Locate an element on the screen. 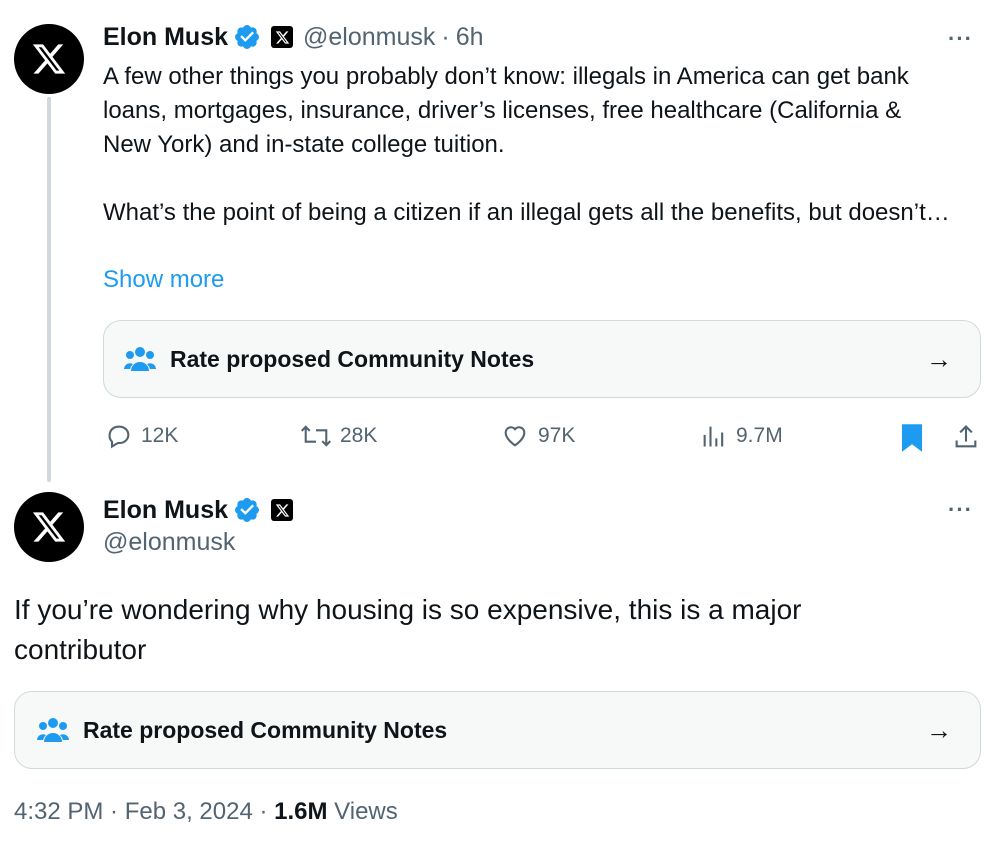  like-count: 97K is located at coordinates (557, 435).